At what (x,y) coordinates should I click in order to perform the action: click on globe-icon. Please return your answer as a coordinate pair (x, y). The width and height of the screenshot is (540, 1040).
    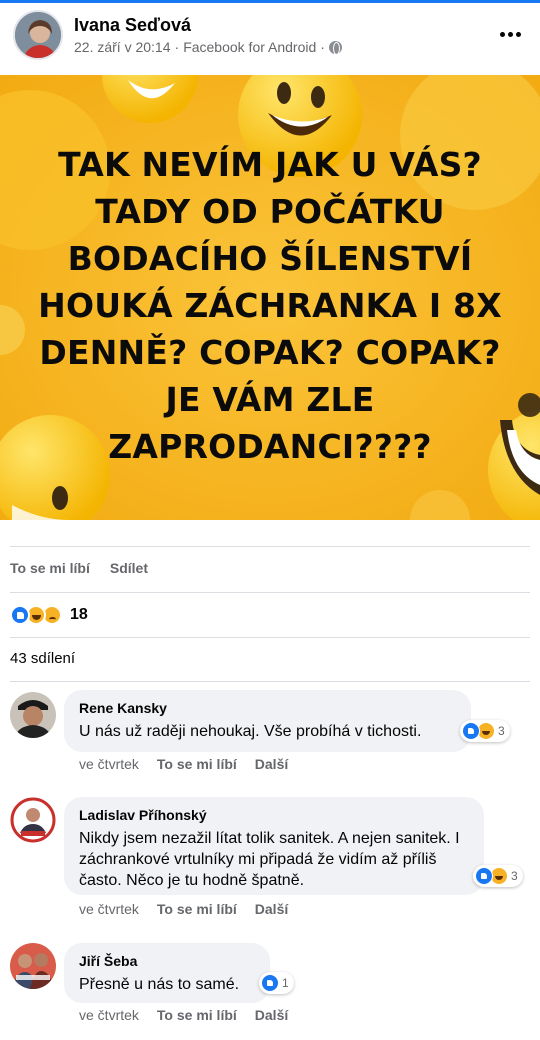
    Looking at the image, I should click on (335, 47).